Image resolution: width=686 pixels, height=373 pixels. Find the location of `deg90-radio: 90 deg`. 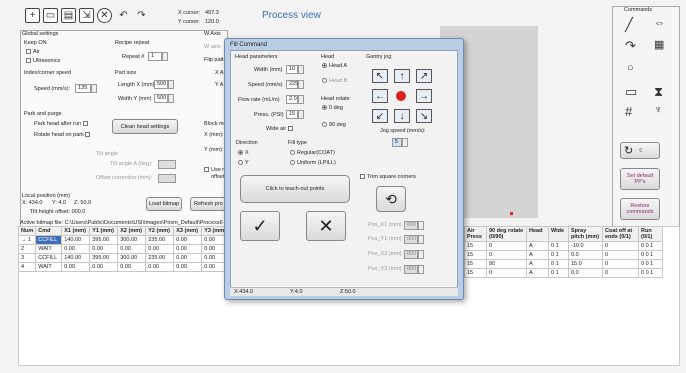

deg90-radio: 90 deg is located at coordinates (334, 125).